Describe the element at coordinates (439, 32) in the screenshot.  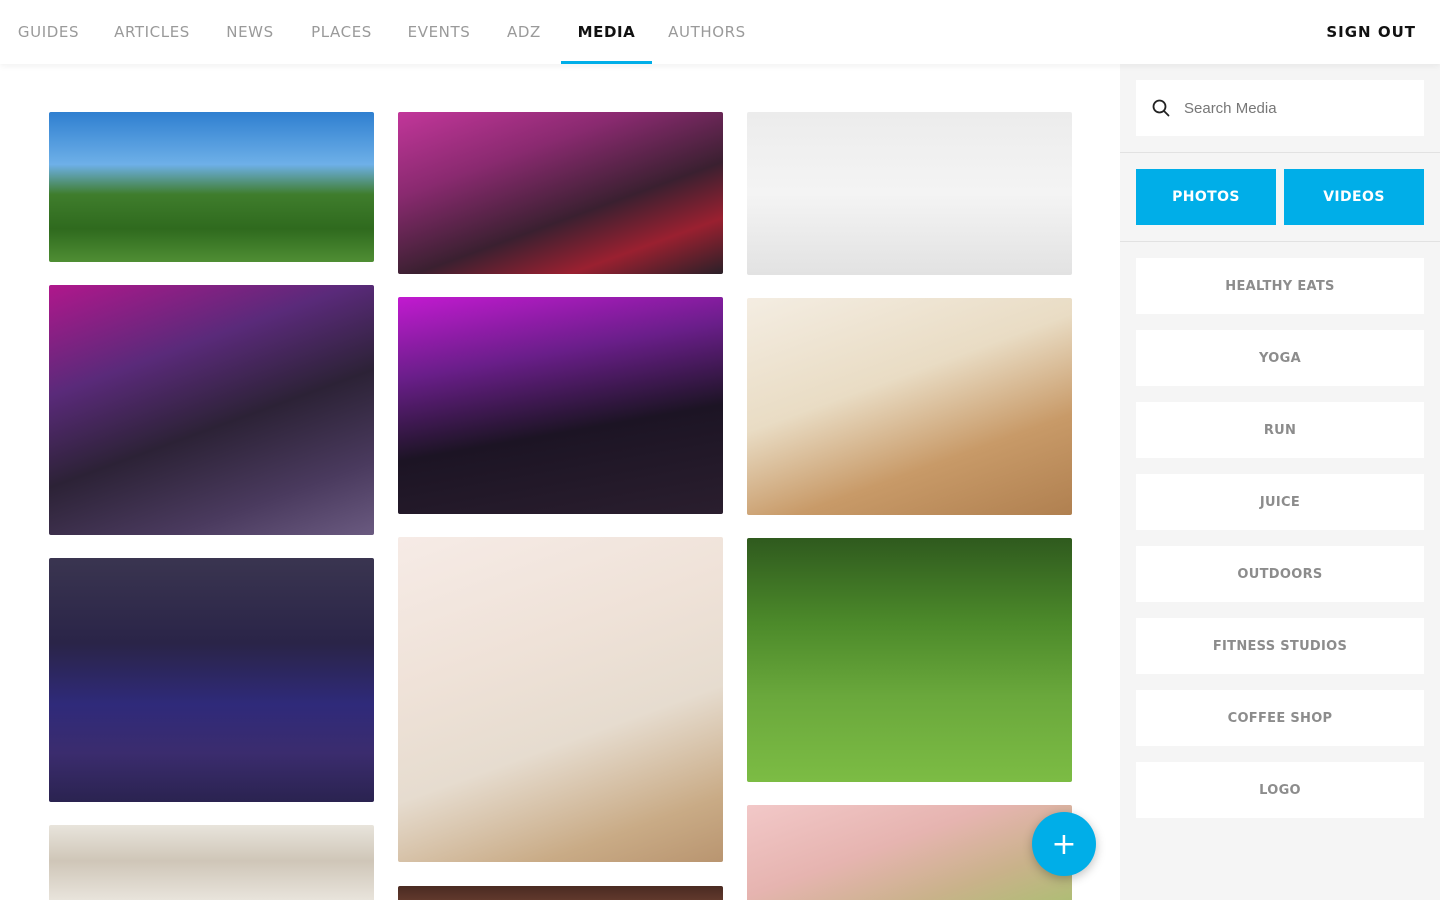
I see `tab-events: EVENTS` at that location.